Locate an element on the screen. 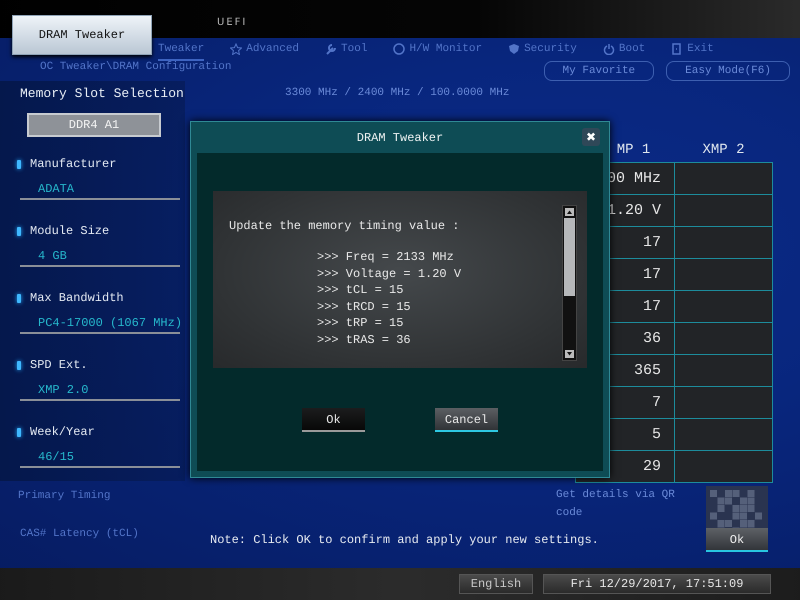 This screenshot has height=600, width=800. field-label: Manufacturer is located at coordinates (73, 164).